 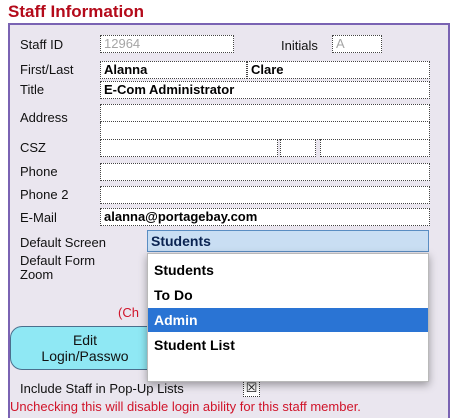 What do you see at coordinates (265, 217) in the screenshot?
I see `email-field: alanna@portagebay.com` at bounding box center [265, 217].